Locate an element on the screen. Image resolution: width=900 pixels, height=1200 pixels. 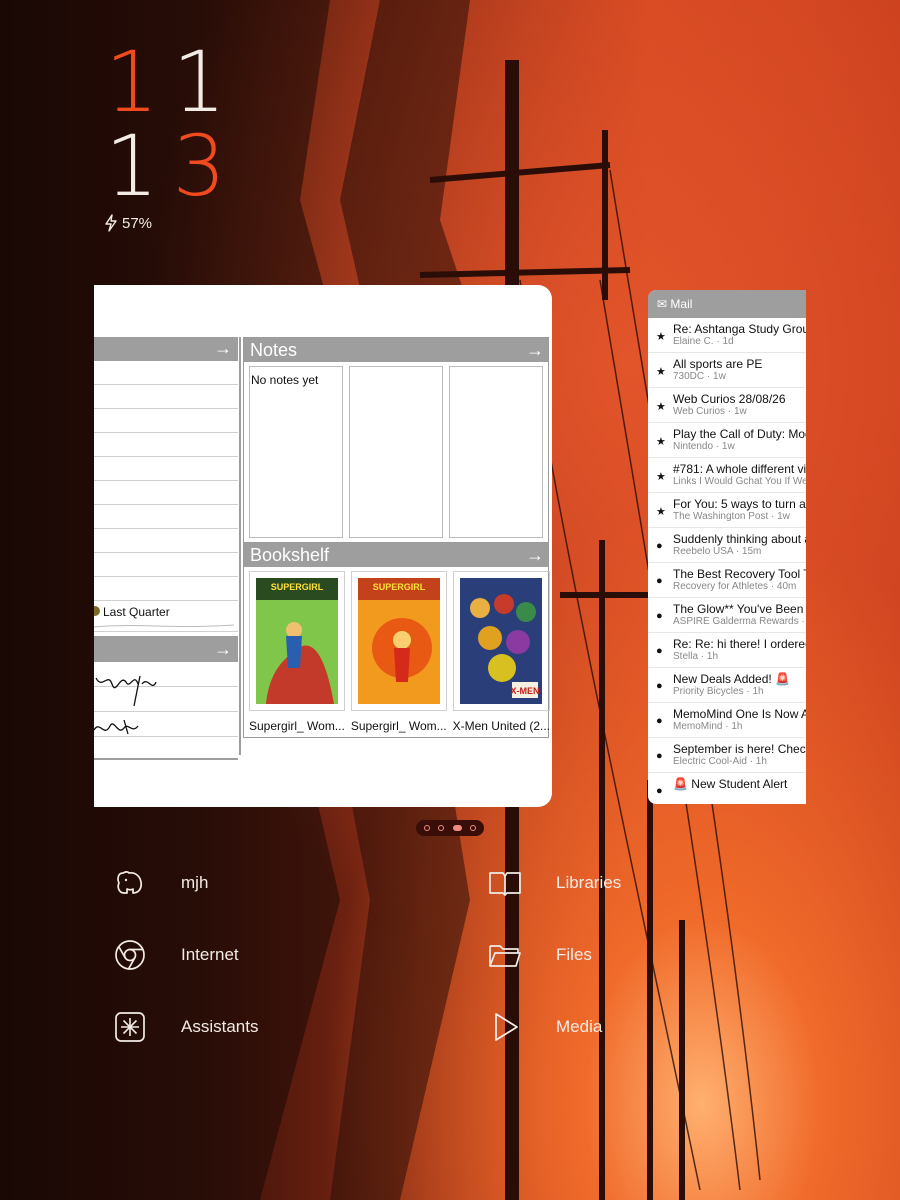
mail-header: ✉ Mail is located at coordinates (727, 304).